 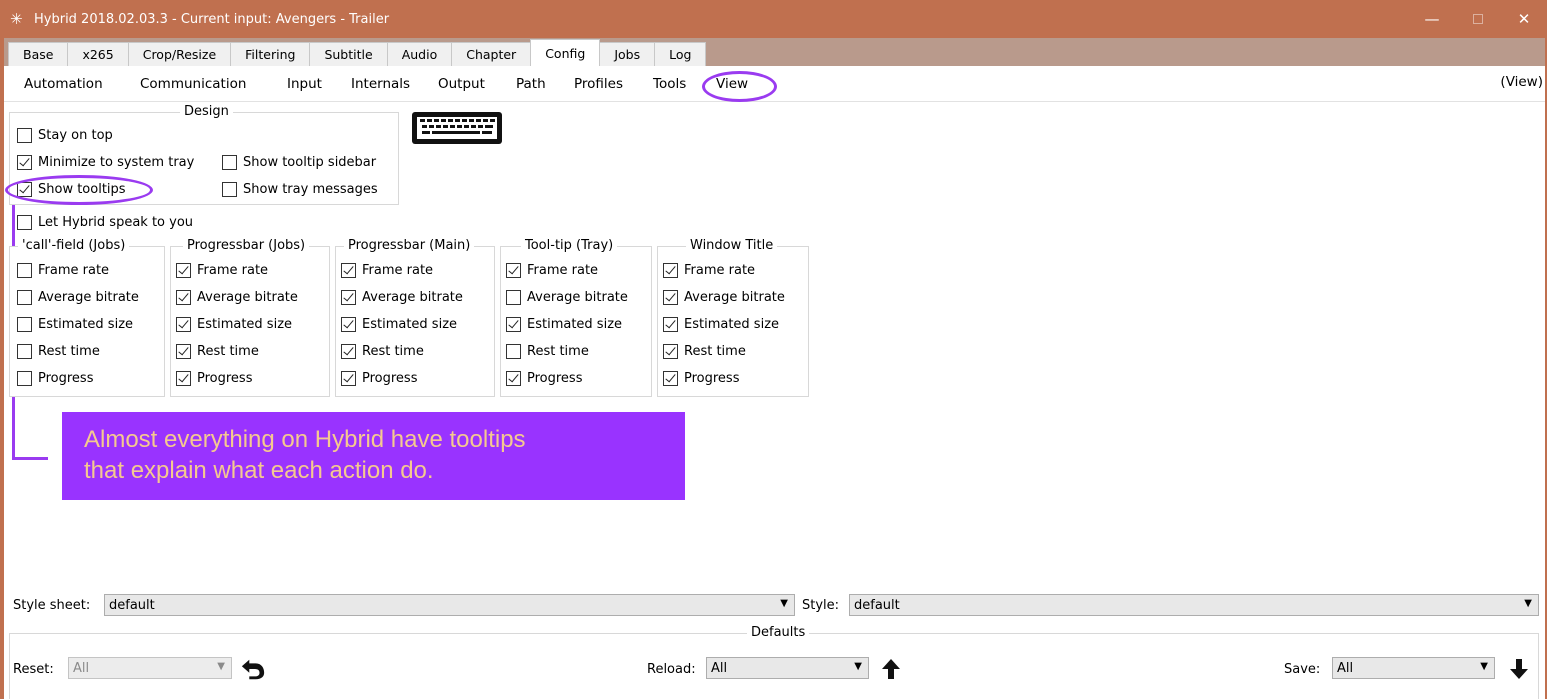 I want to click on tooltip-tray-average-bitrate-checkbox: Average bitrate, so click(x=567, y=297).